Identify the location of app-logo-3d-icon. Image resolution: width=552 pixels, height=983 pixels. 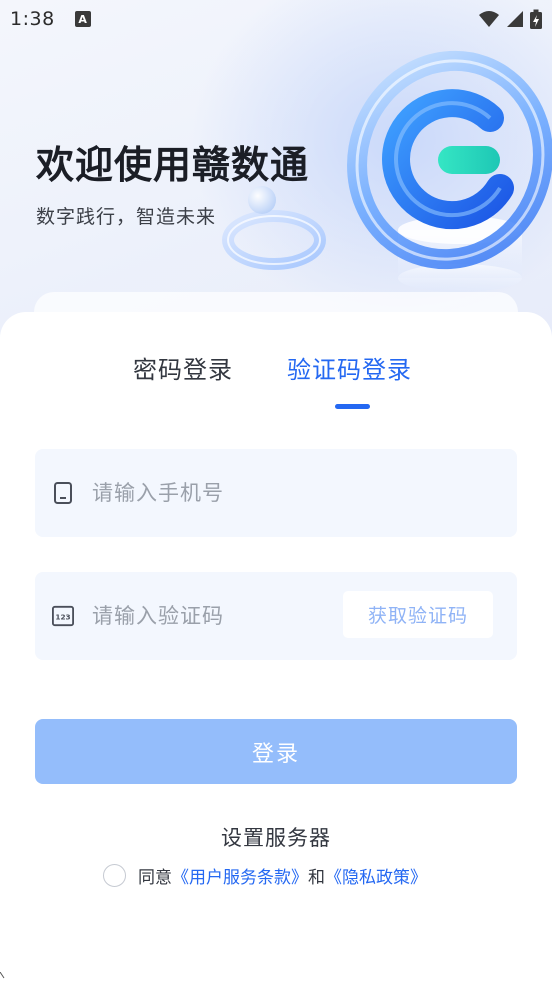
(449, 171).